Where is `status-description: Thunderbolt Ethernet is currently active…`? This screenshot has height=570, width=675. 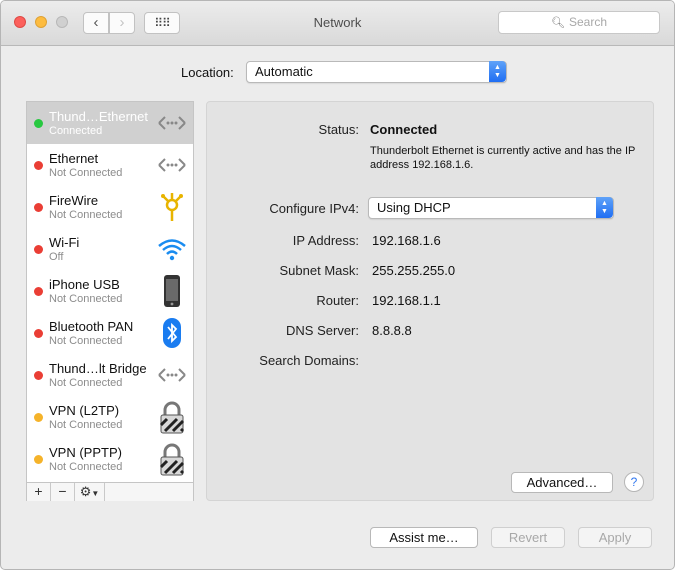
status-description: Thunderbolt Ethernet is currently active… is located at coordinates (503, 158).